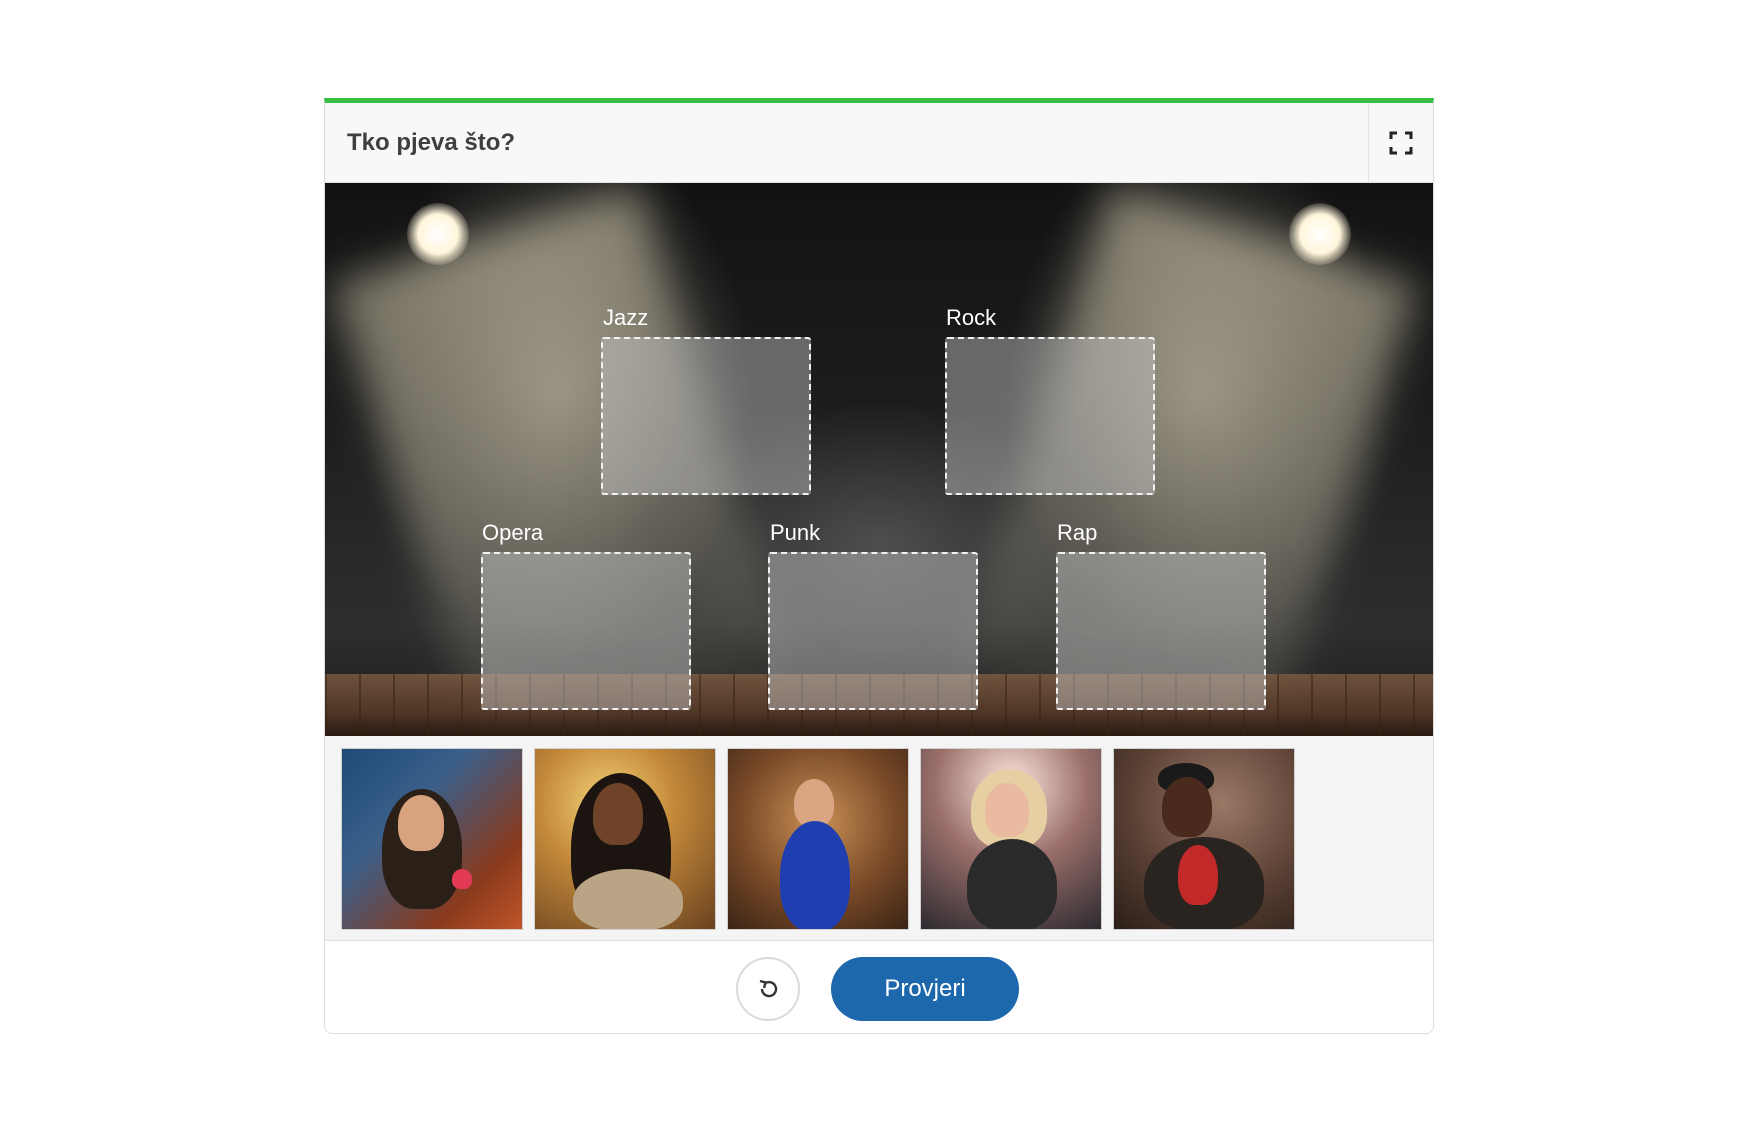 Image resolution: width=1747 pixels, height=1148 pixels. What do you see at coordinates (462, 879) in the screenshot?
I see `microphone-icon` at bounding box center [462, 879].